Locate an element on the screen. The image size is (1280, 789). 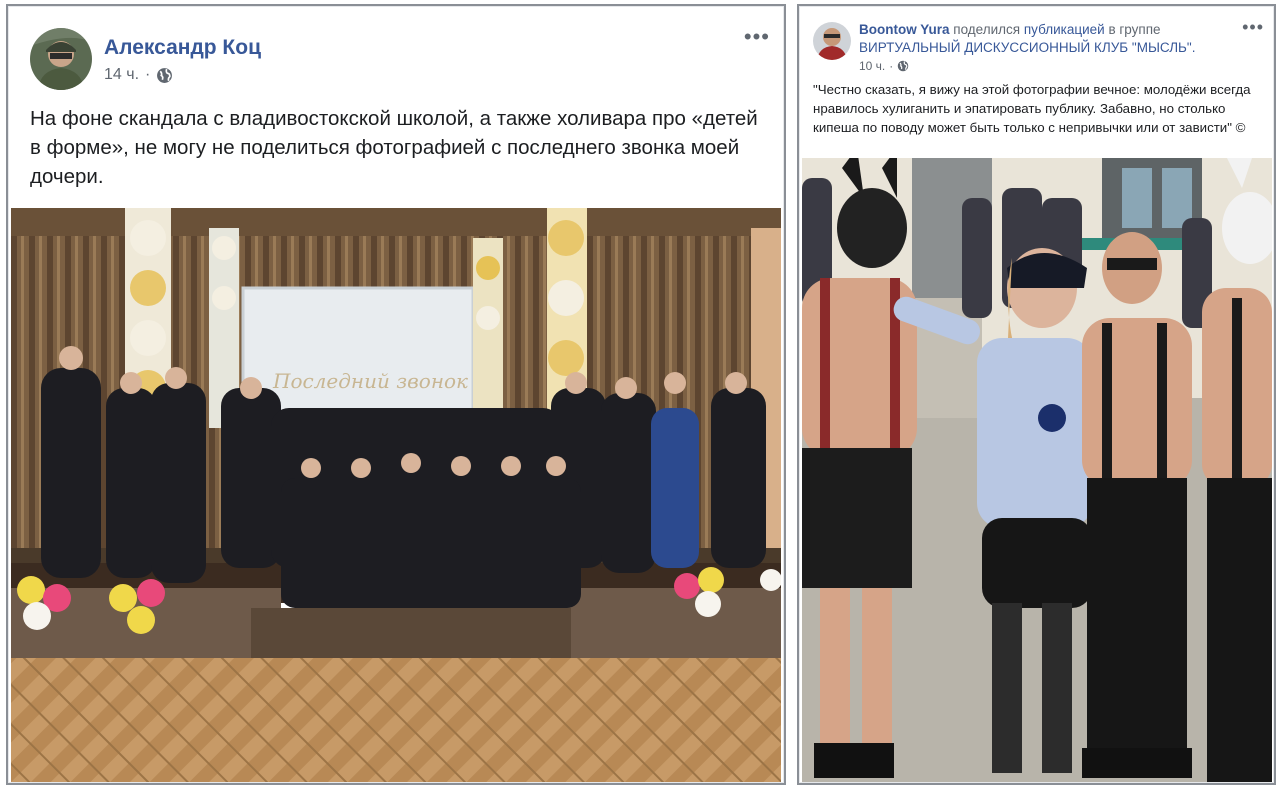
post-header: Александр Коц 14 ч. · is located at coordinates (380, 60).